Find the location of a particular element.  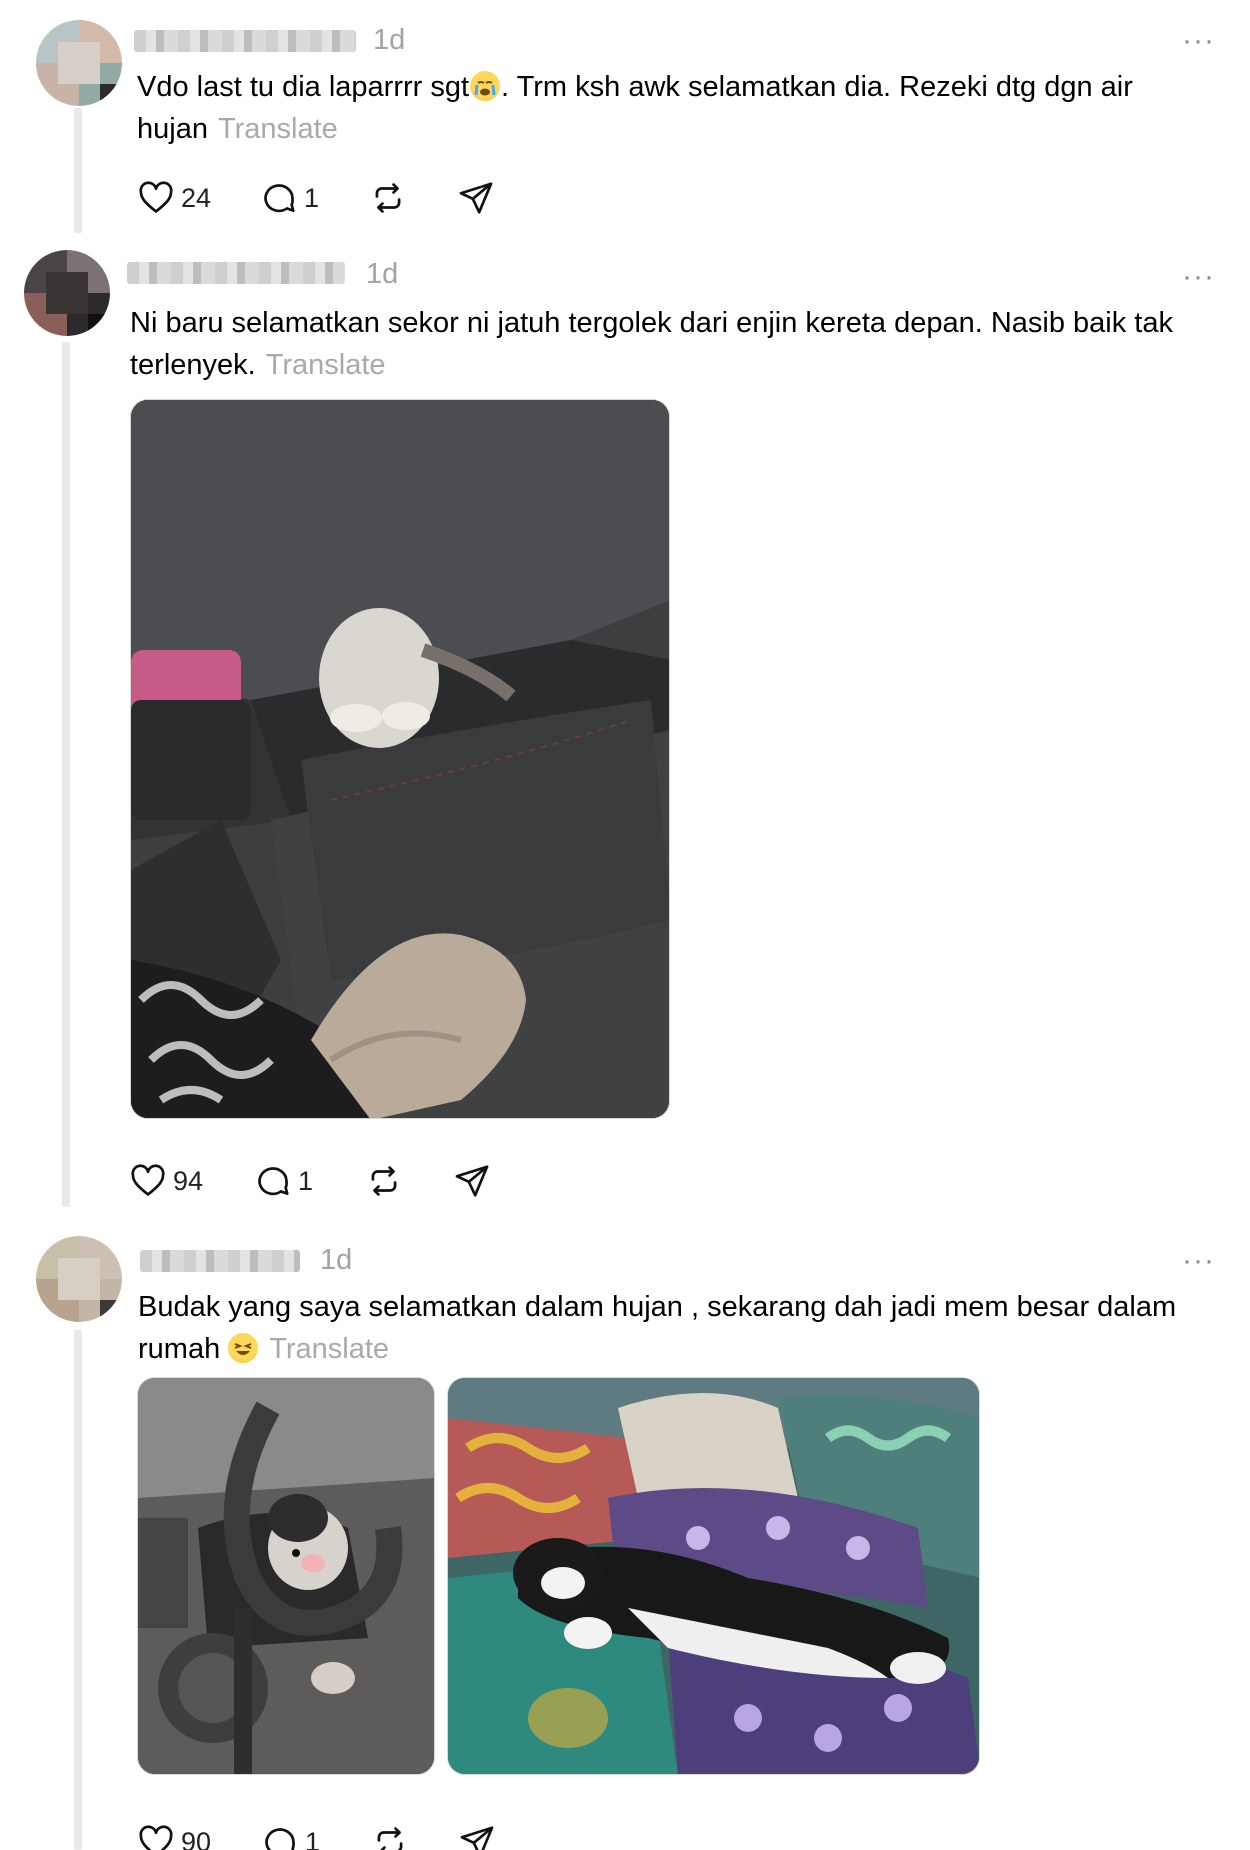

post-actions: 90 1 is located at coordinates (337, 1836).